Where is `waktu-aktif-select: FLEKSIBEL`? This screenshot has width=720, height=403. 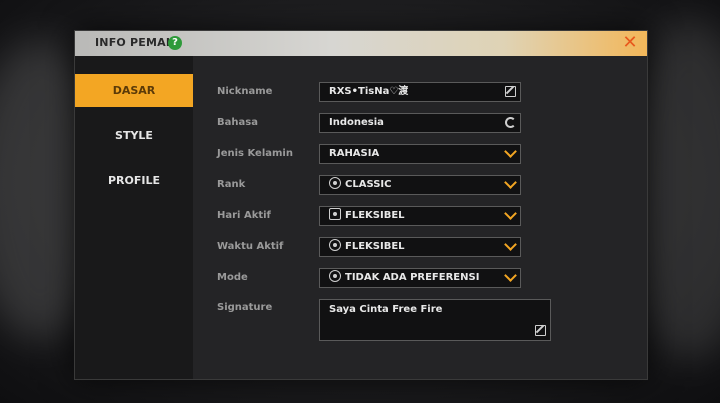 waktu-aktif-select: FLEKSIBEL is located at coordinates (420, 247).